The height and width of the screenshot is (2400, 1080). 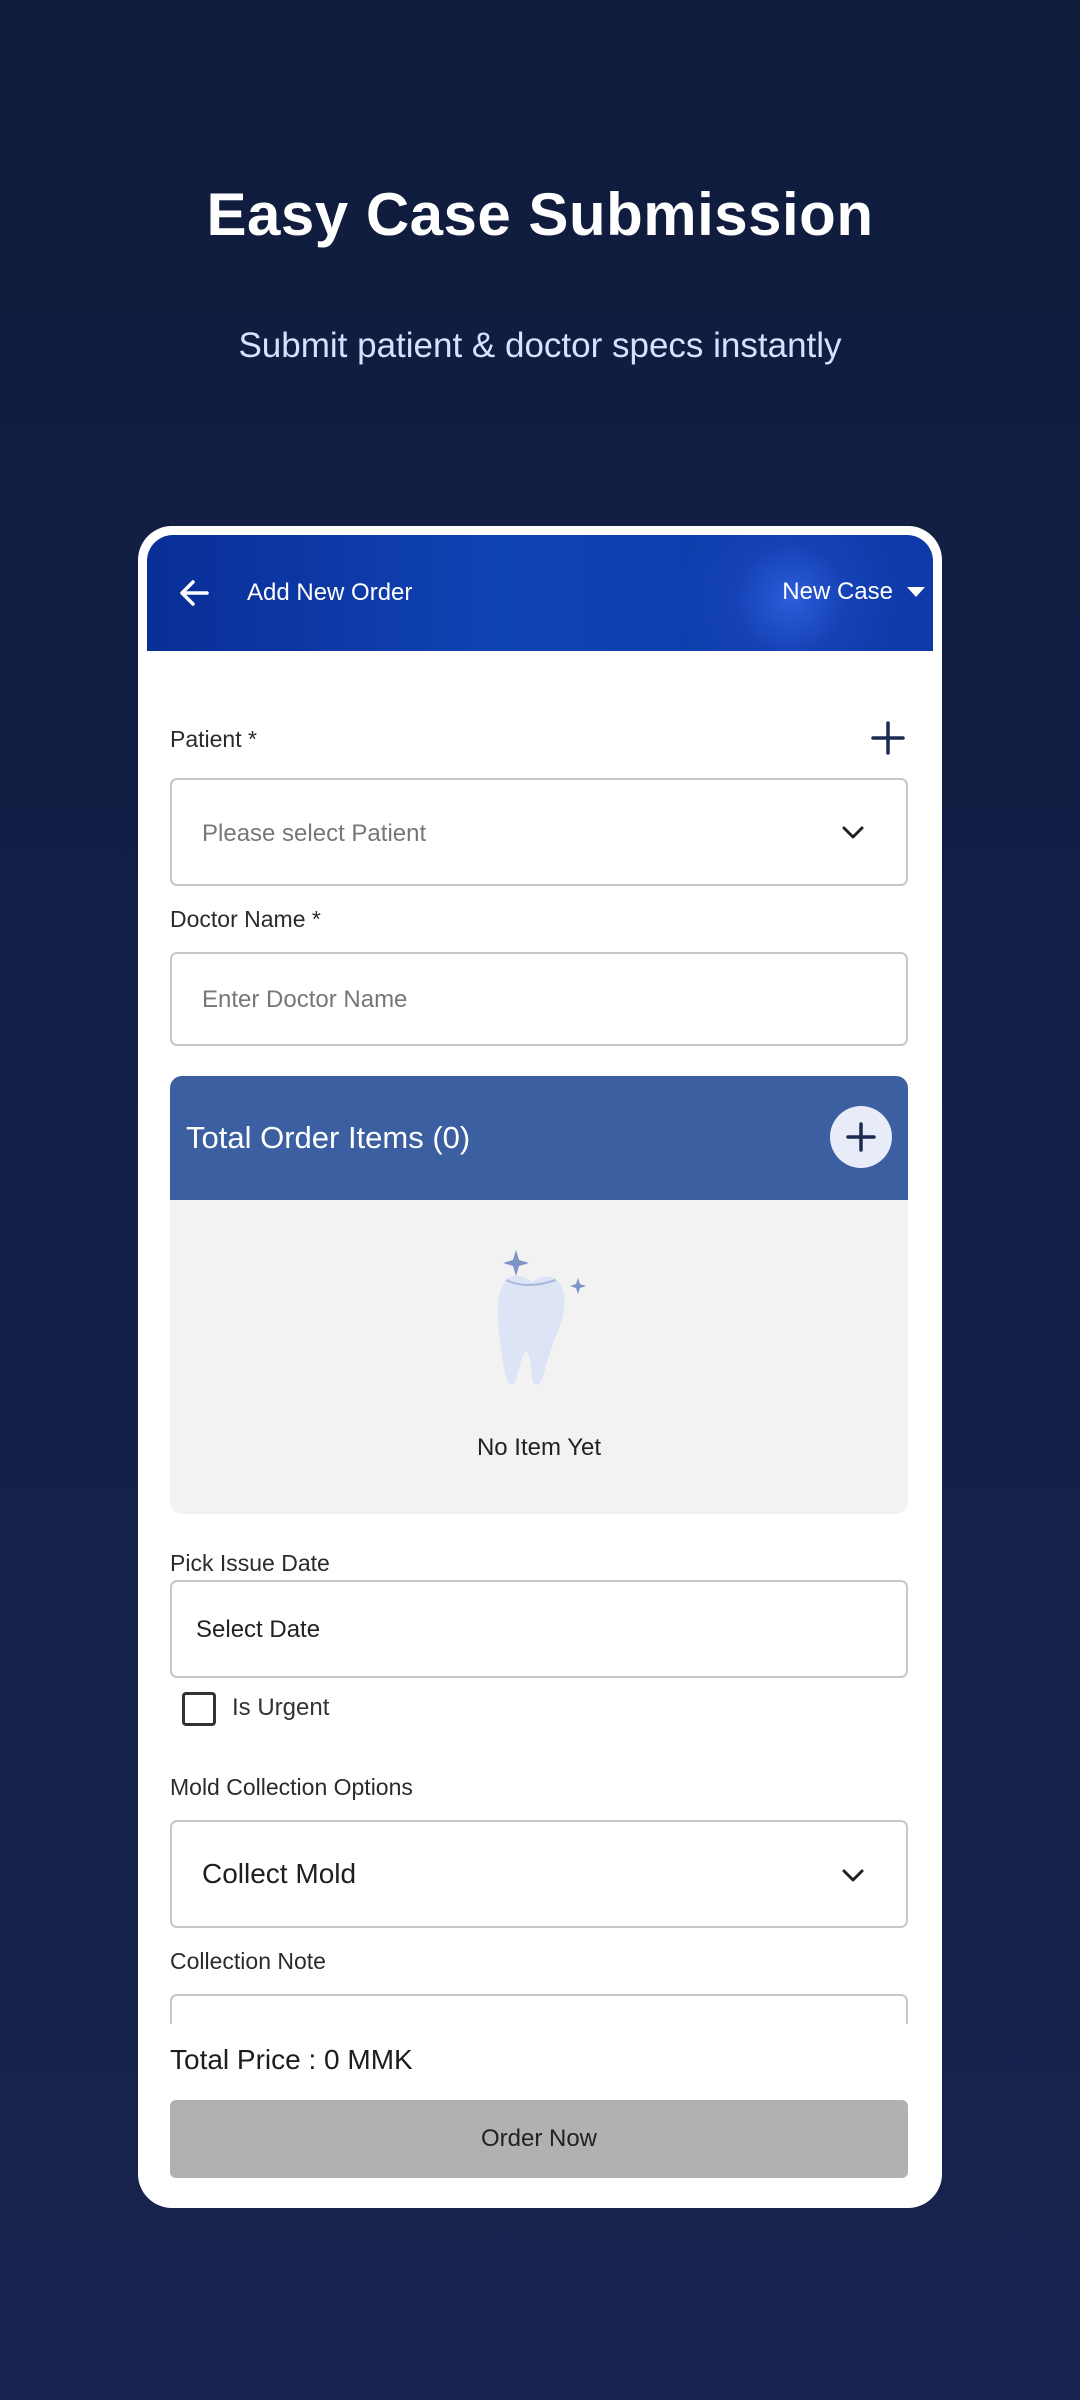 What do you see at coordinates (539, 999) in the screenshot?
I see `doctor-name-input: Enter Doctor Name` at bounding box center [539, 999].